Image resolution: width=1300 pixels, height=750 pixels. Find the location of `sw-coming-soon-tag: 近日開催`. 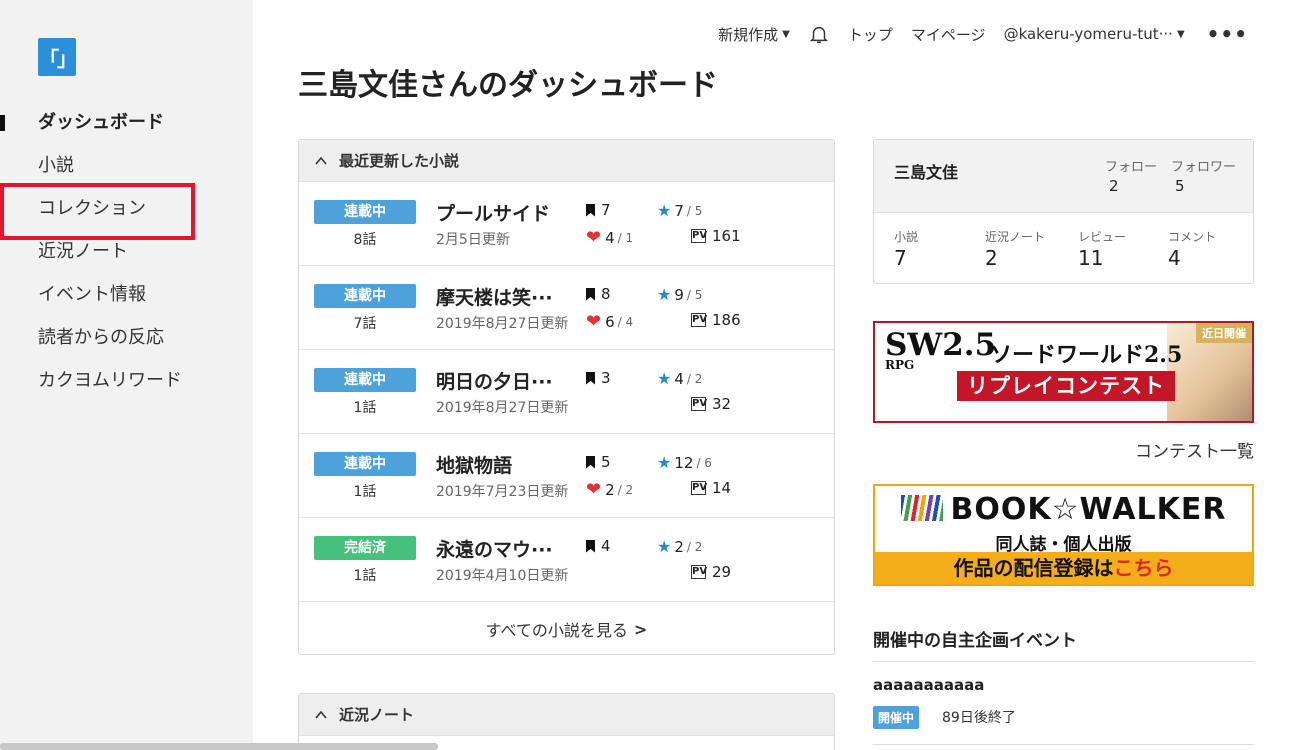

sw-coming-soon-tag: 近日開催 is located at coordinates (1224, 333).